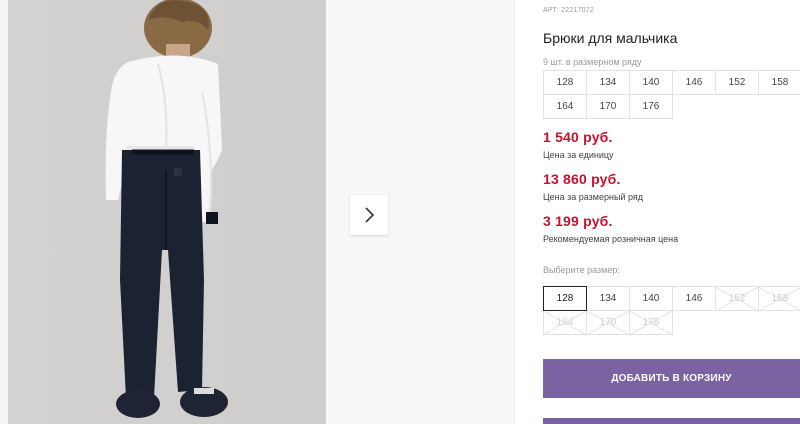 This screenshot has height=424, width=800. What do you see at coordinates (651, 322) in the screenshot?
I see `size-option-unavailable: 176` at bounding box center [651, 322].